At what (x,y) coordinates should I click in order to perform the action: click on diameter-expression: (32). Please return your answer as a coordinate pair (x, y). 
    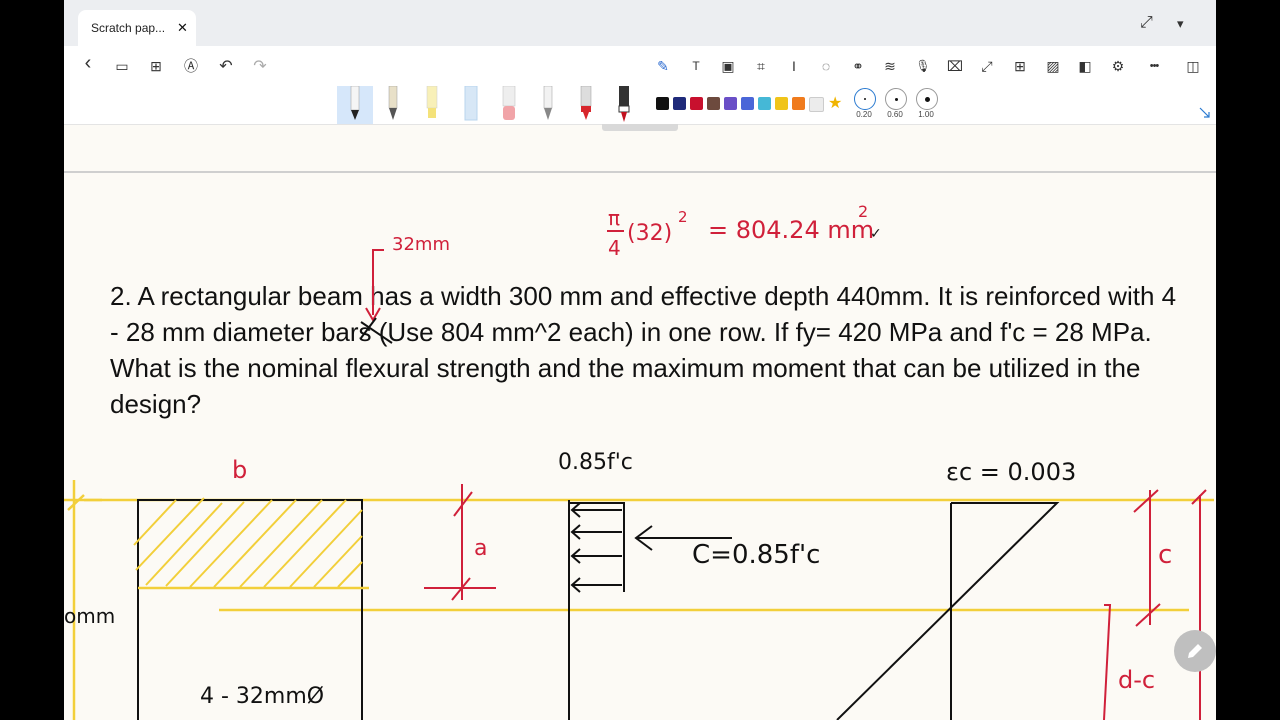
    Looking at the image, I should click on (650, 233).